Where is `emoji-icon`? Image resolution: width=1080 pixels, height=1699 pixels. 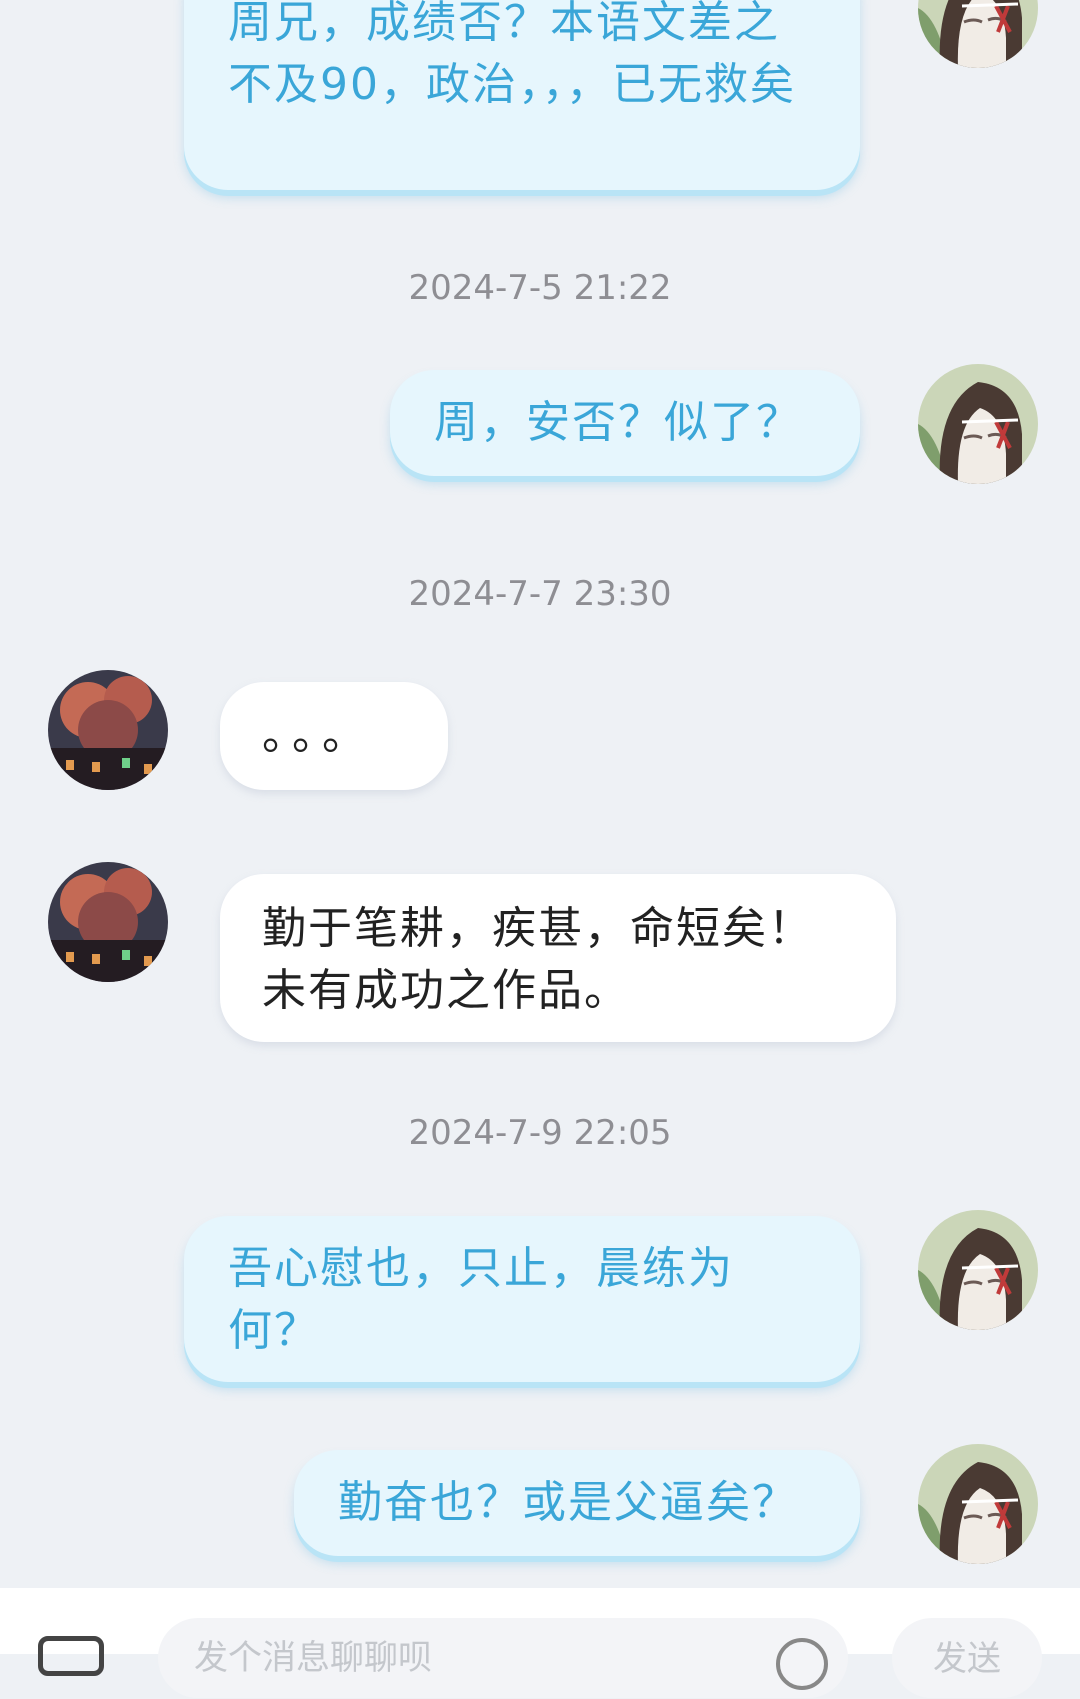 emoji-icon is located at coordinates (802, 1664).